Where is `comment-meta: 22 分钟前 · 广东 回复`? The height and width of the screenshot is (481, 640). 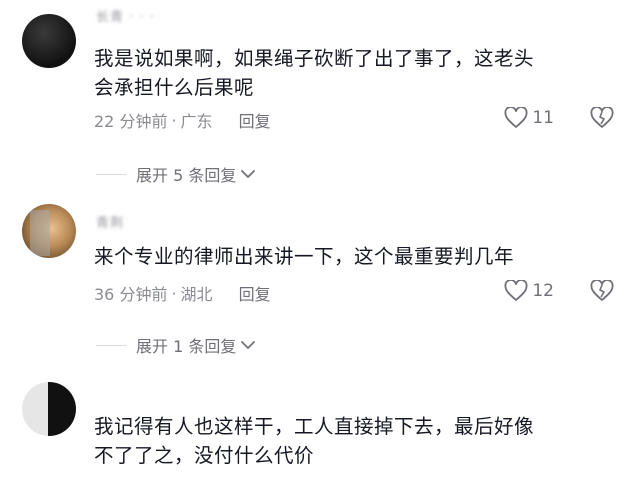 comment-meta: 22 分钟前 · 广东 回复 is located at coordinates (182, 120).